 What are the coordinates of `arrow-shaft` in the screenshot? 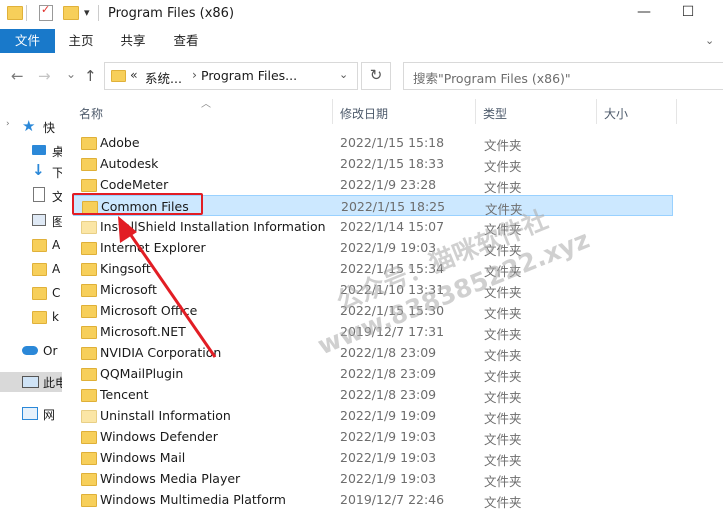 It's located at (170, 292).